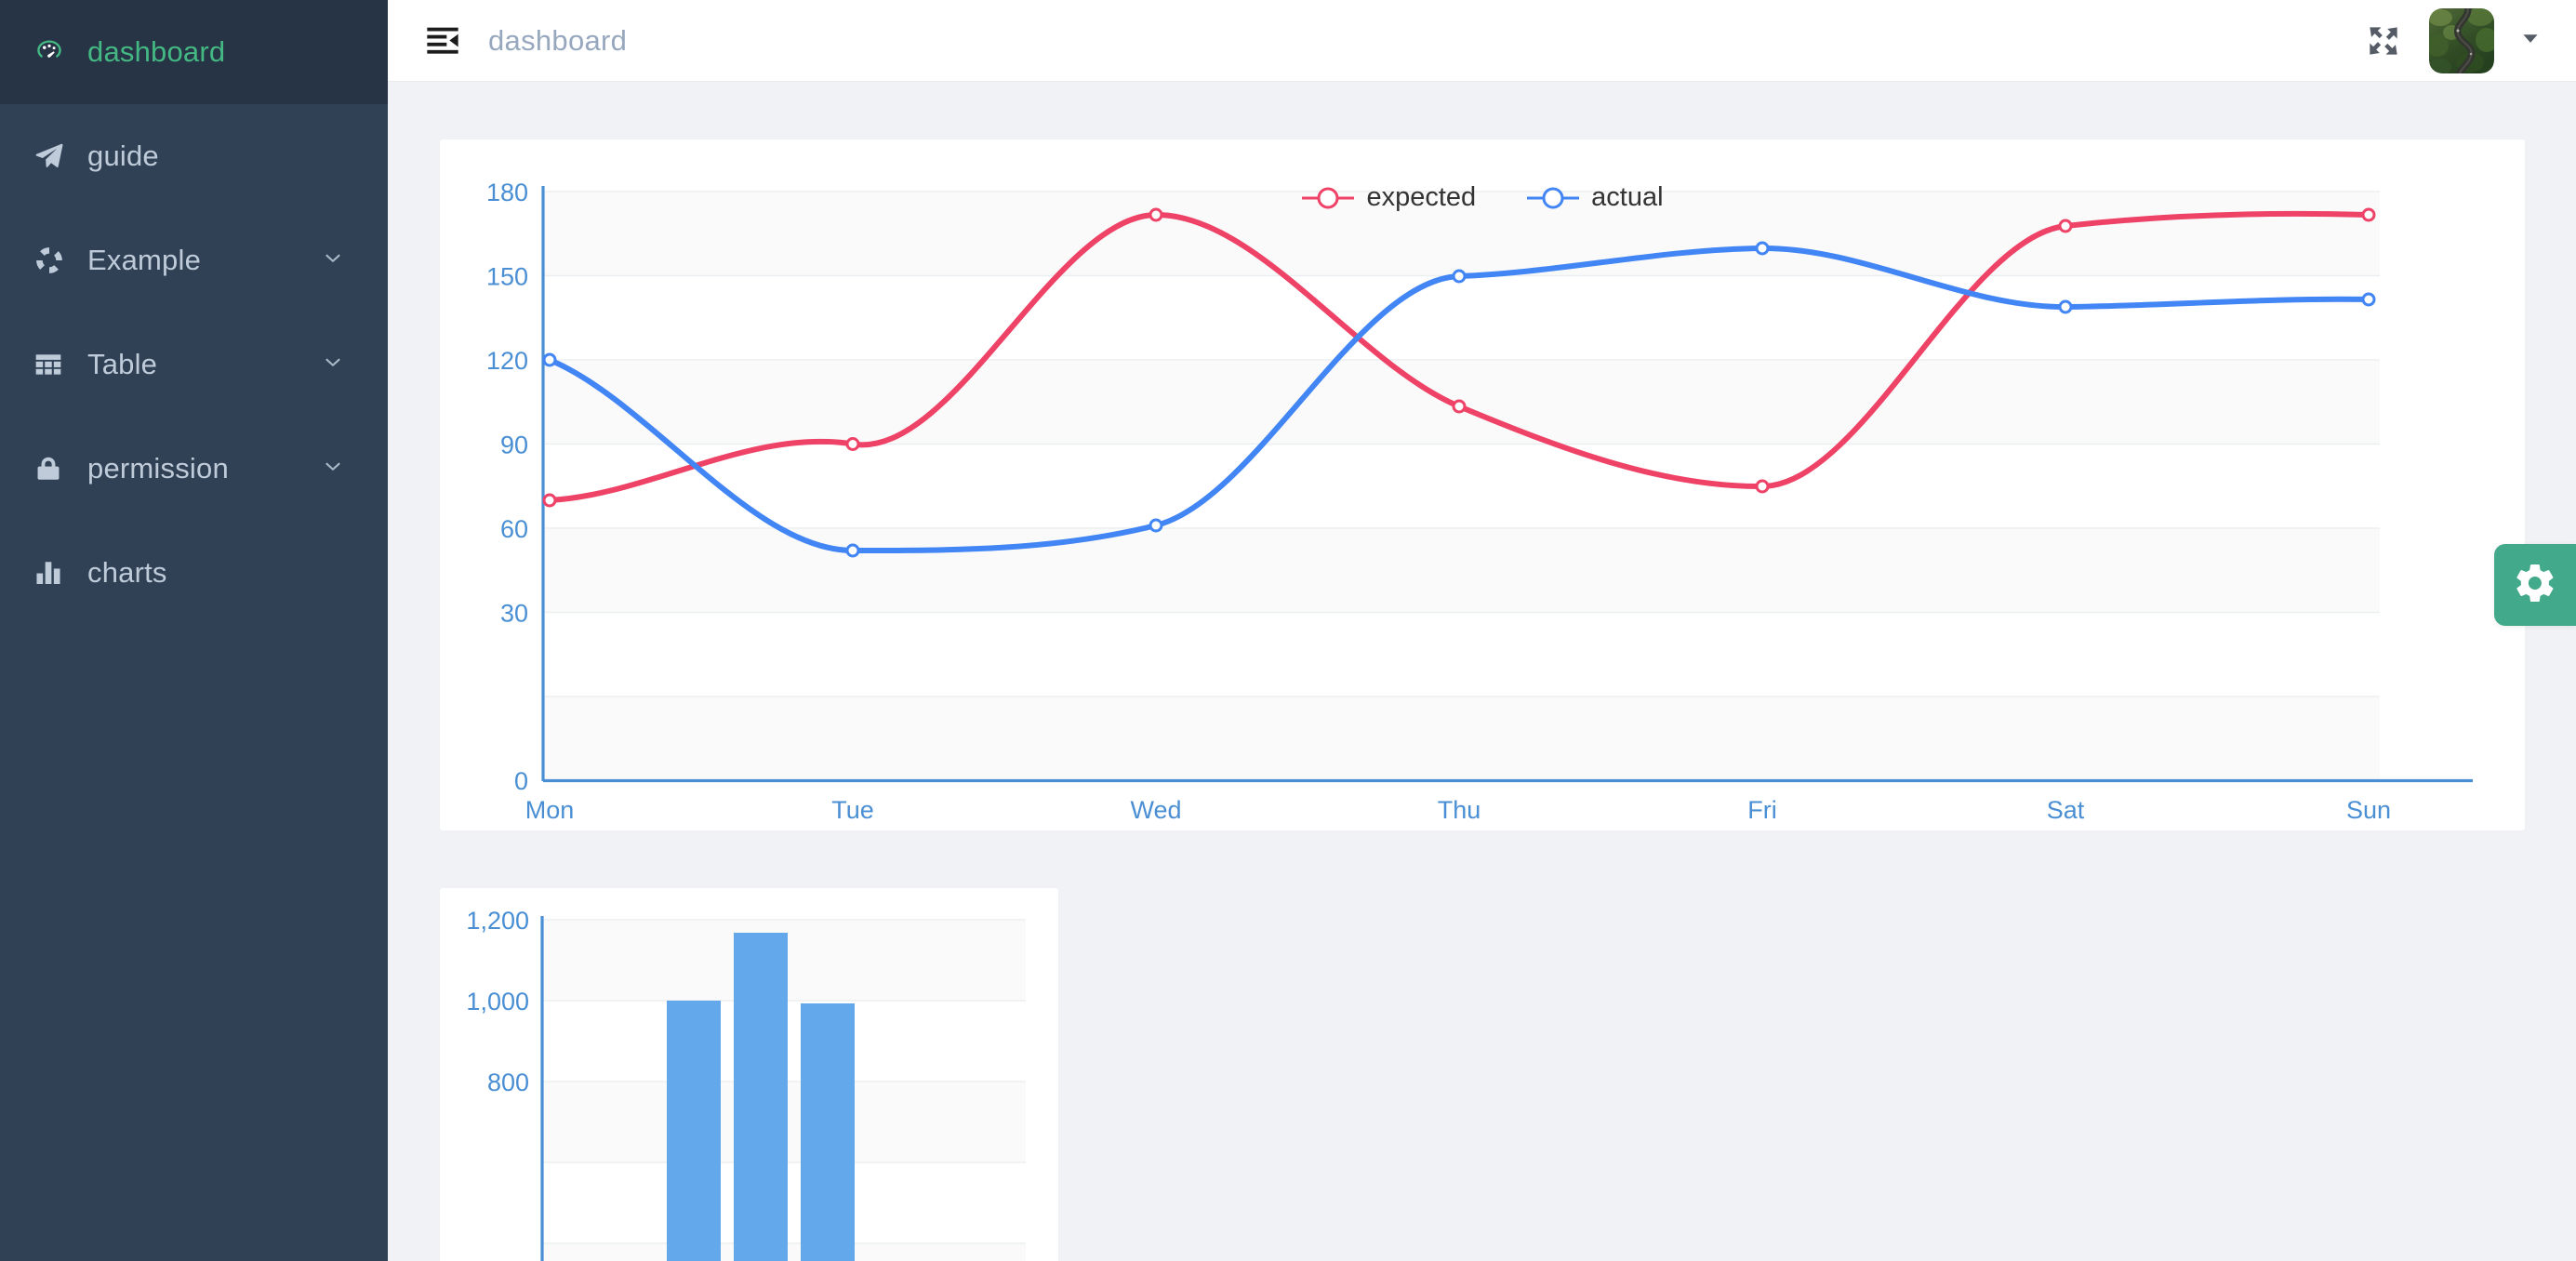 Image resolution: width=2576 pixels, height=1261 pixels. What do you see at coordinates (2530, 40) in the screenshot?
I see `caret-down-icon` at bounding box center [2530, 40].